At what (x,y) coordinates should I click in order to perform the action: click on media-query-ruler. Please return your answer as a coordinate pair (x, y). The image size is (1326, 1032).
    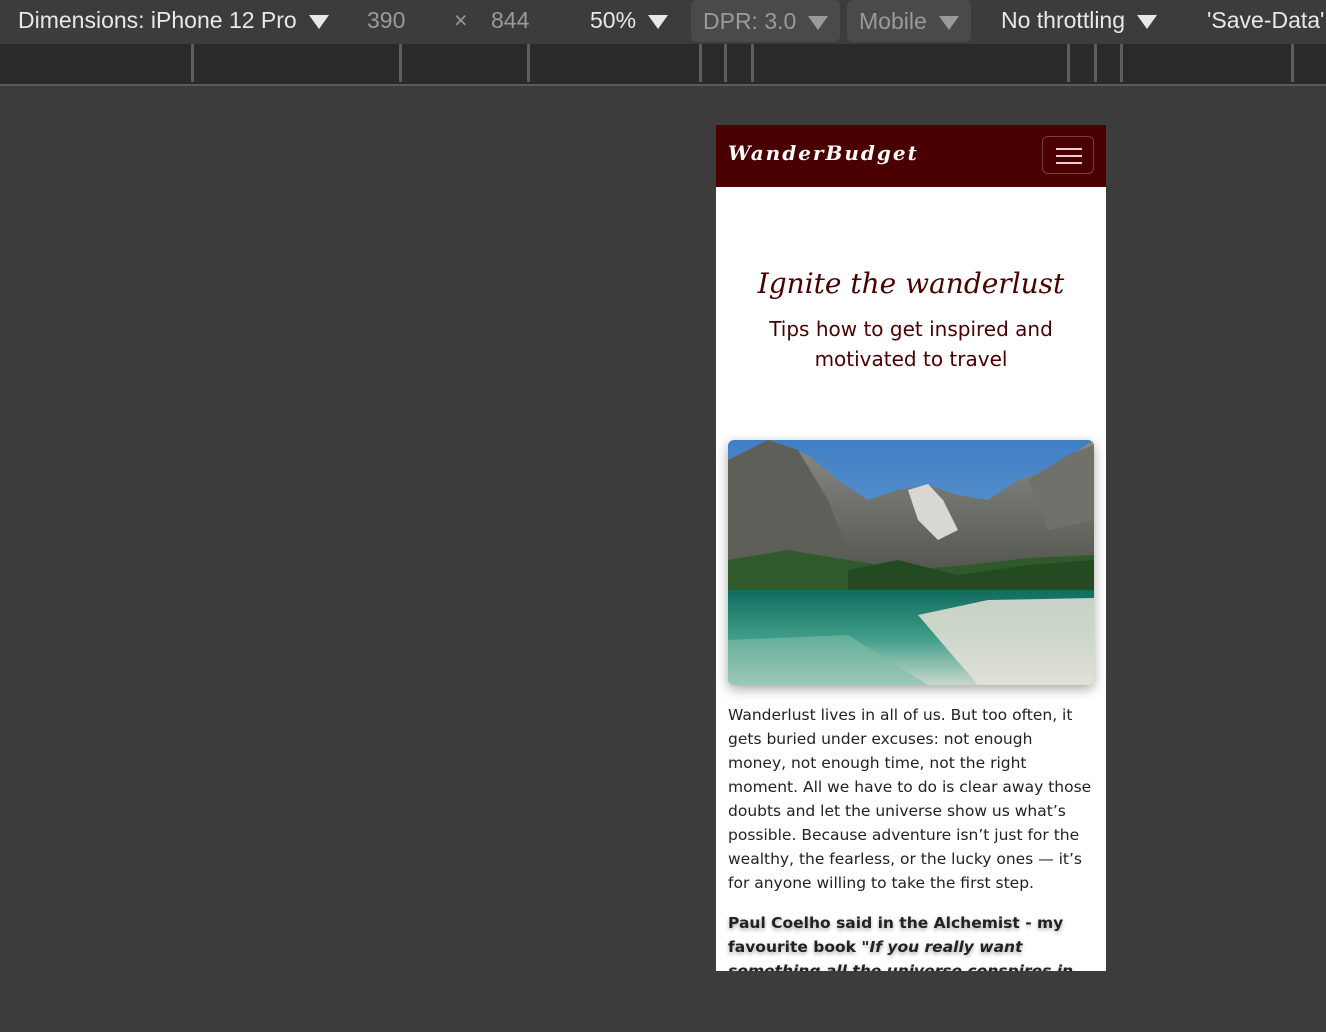
    Looking at the image, I should click on (663, 65).